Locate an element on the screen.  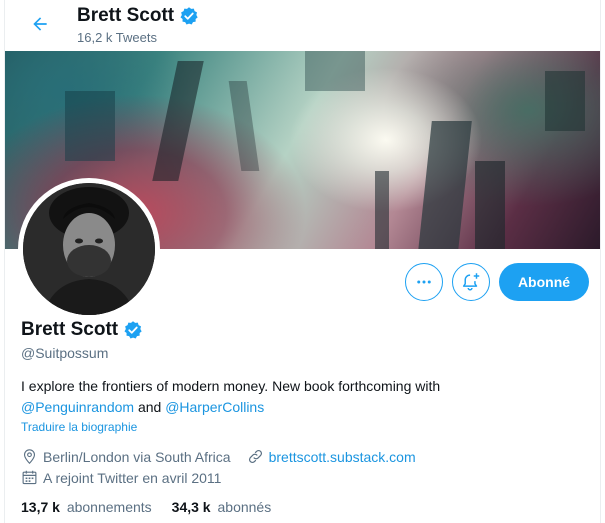
avatar is located at coordinates (89, 249).